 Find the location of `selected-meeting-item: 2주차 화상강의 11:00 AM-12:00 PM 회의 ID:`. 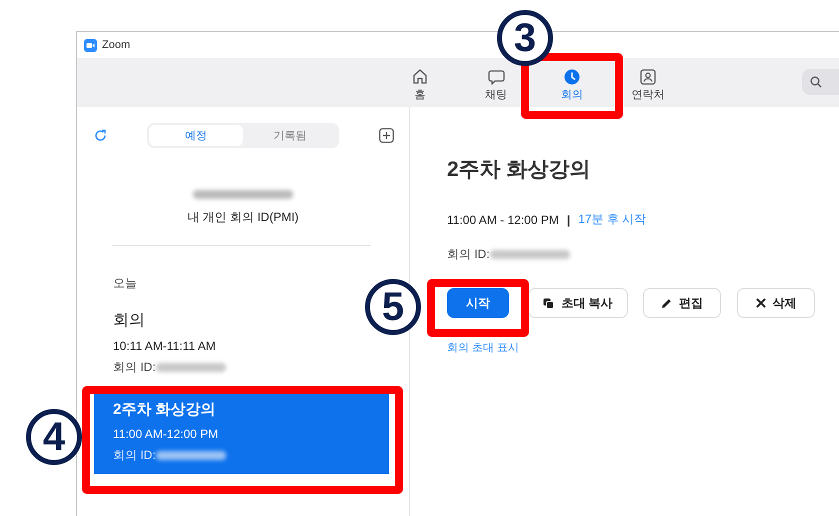

selected-meeting-item: 2주차 화상강의 11:00 AM-12:00 PM 회의 ID: is located at coordinates (241, 433).